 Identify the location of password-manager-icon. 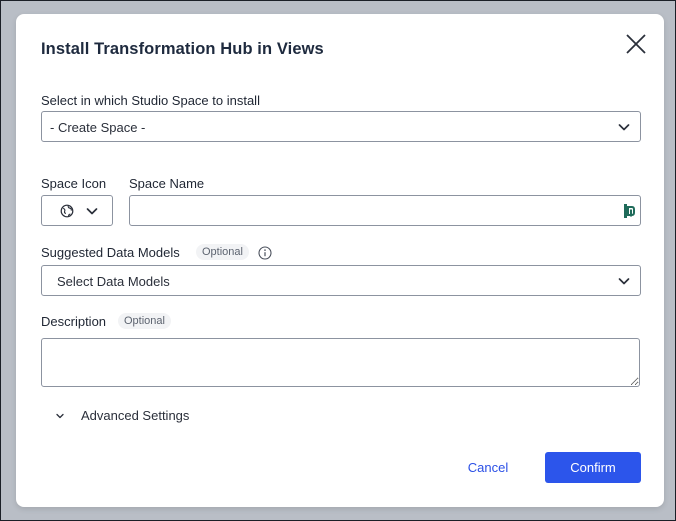
(629, 211).